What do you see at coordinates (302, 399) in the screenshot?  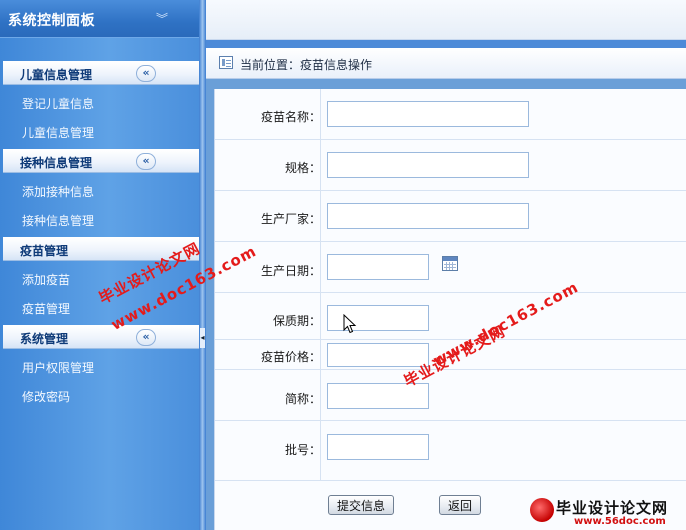 I see `field-label: 简称：` at bounding box center [302, 399].